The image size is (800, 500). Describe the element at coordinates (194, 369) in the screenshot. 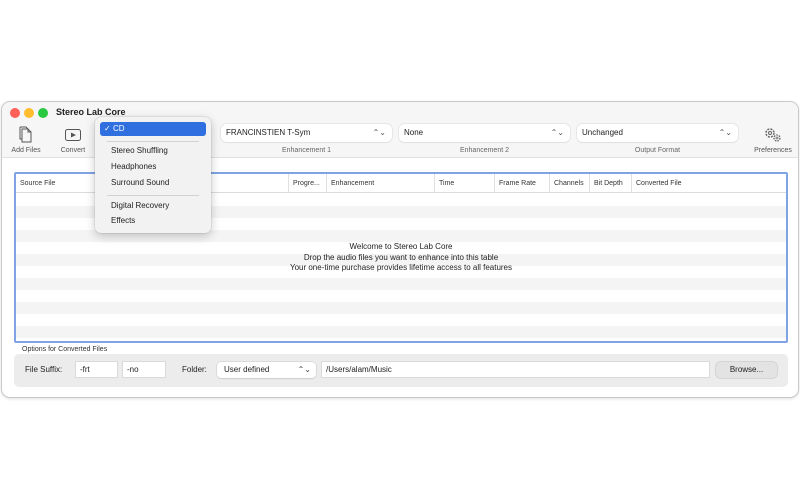

I see `folder-label: Folder:` at that location.